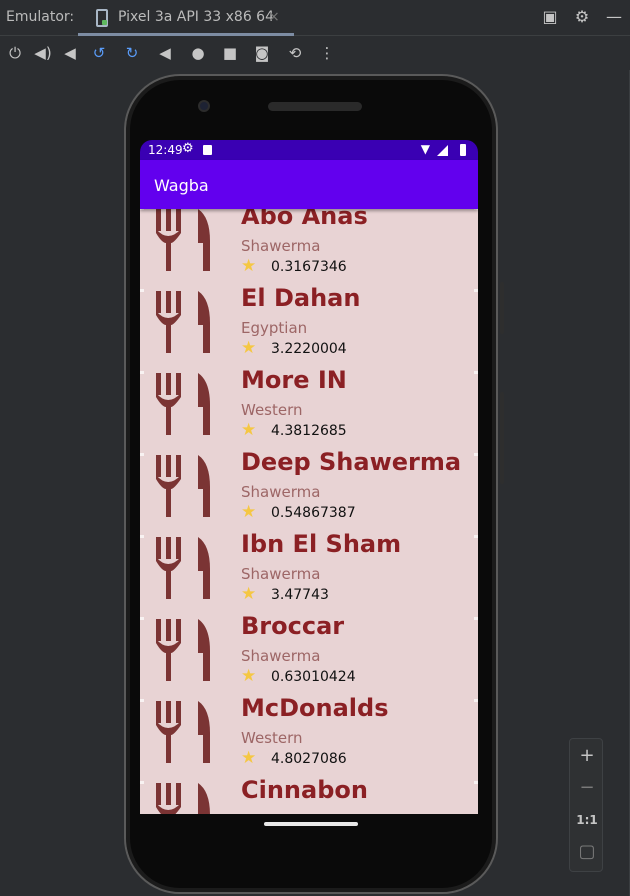 The height and width of the screenshot is (896, 630). I want to click on restaurant-name: More IN, so click(294, 380).